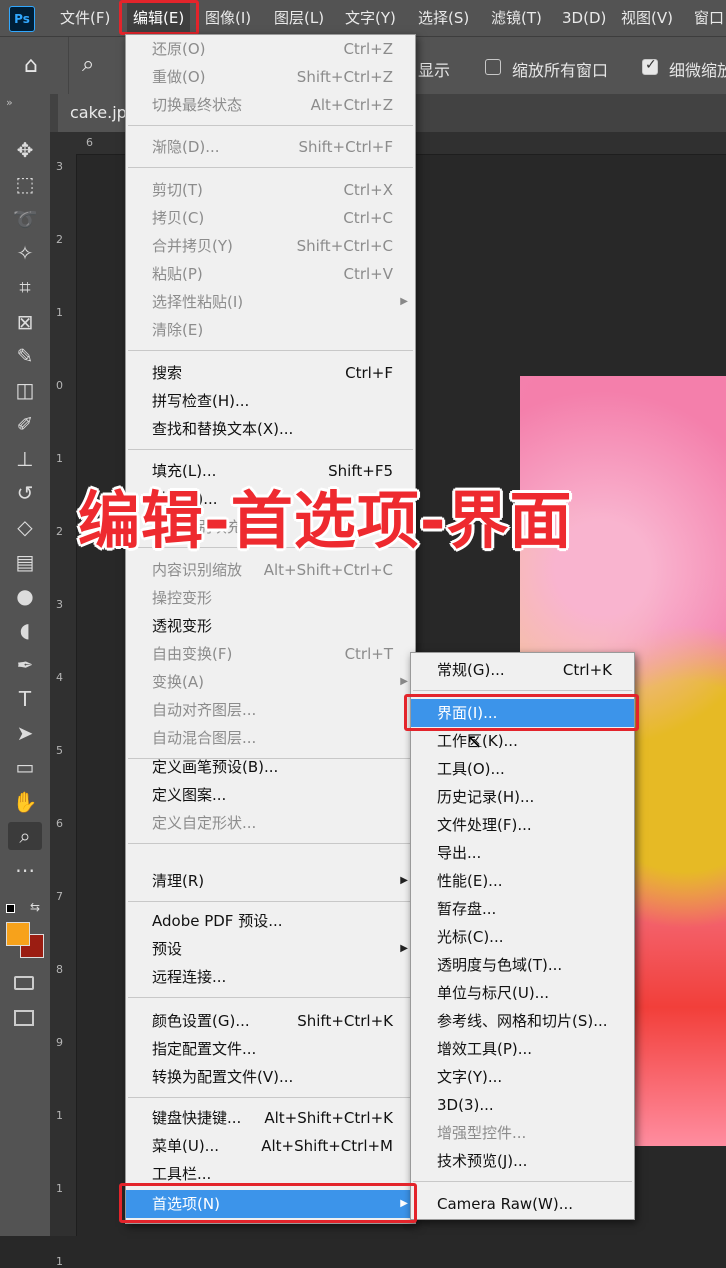  What do you see at coordinates (25, 184) in the screenshot?
I see `marquee-tool-icon: ⬚` at bounding box center [25, 184].